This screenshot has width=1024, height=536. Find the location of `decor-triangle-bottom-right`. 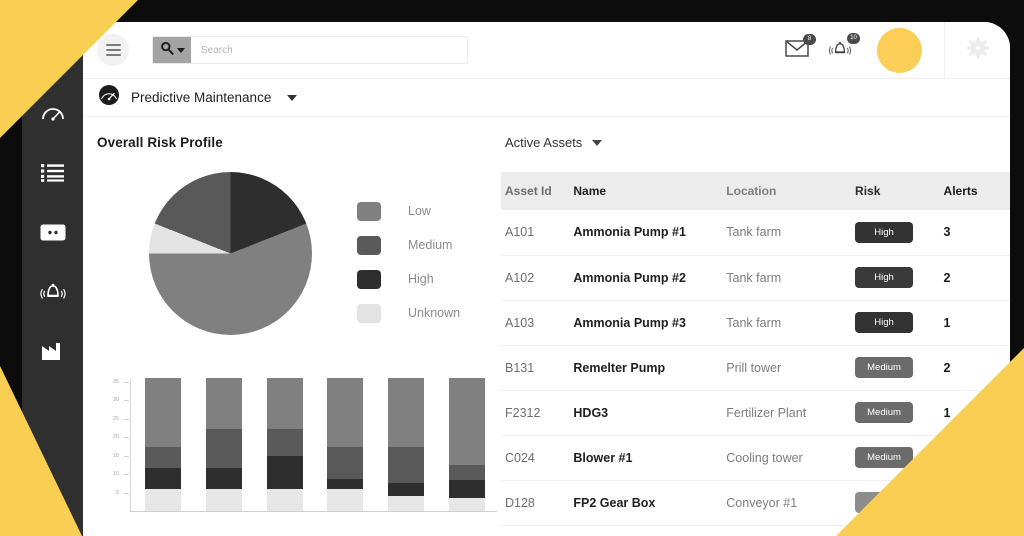

decor-triangle-bottom-right is located at coordinates (930, 442).